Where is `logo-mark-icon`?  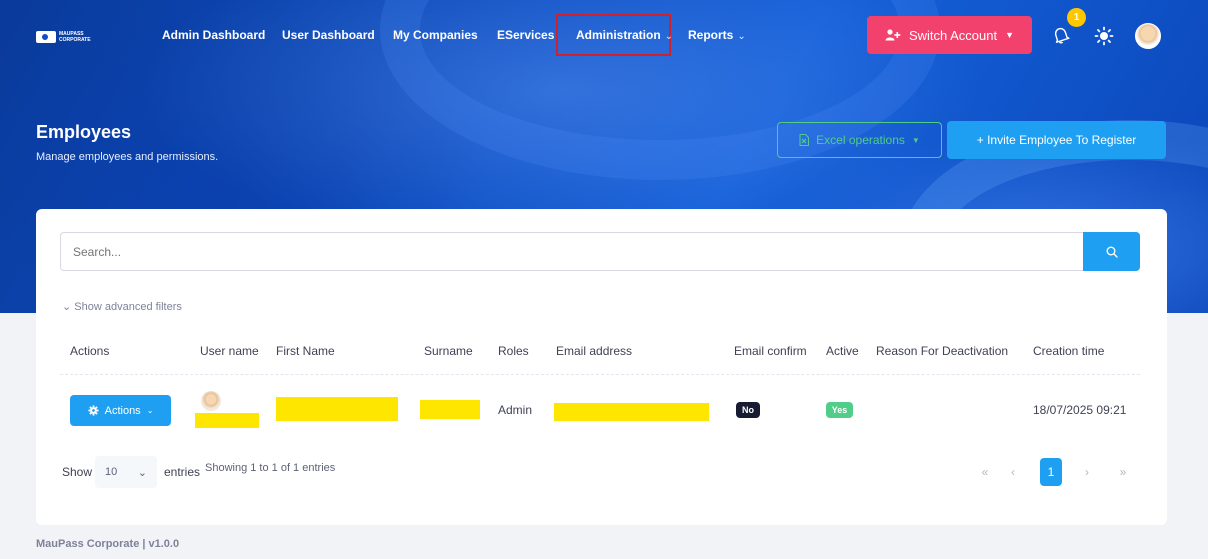 logo-mark-icon is located at coordinates (46, 37).